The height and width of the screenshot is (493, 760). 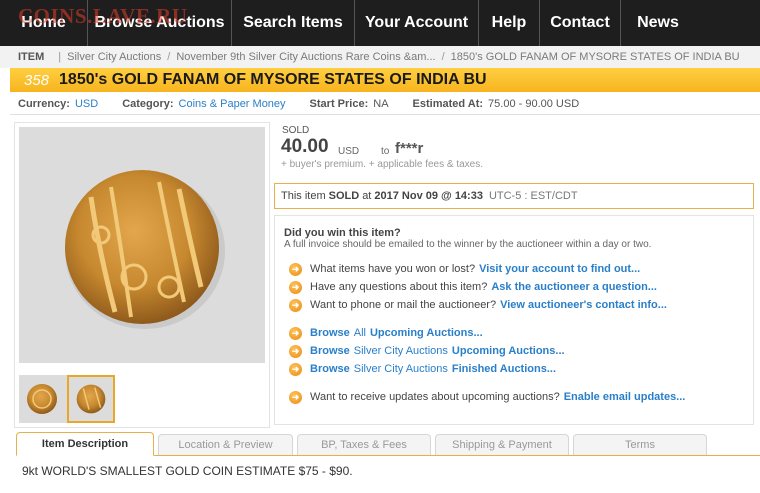 I want to click on tab-label: Item Description, so click(x=85, y=444).